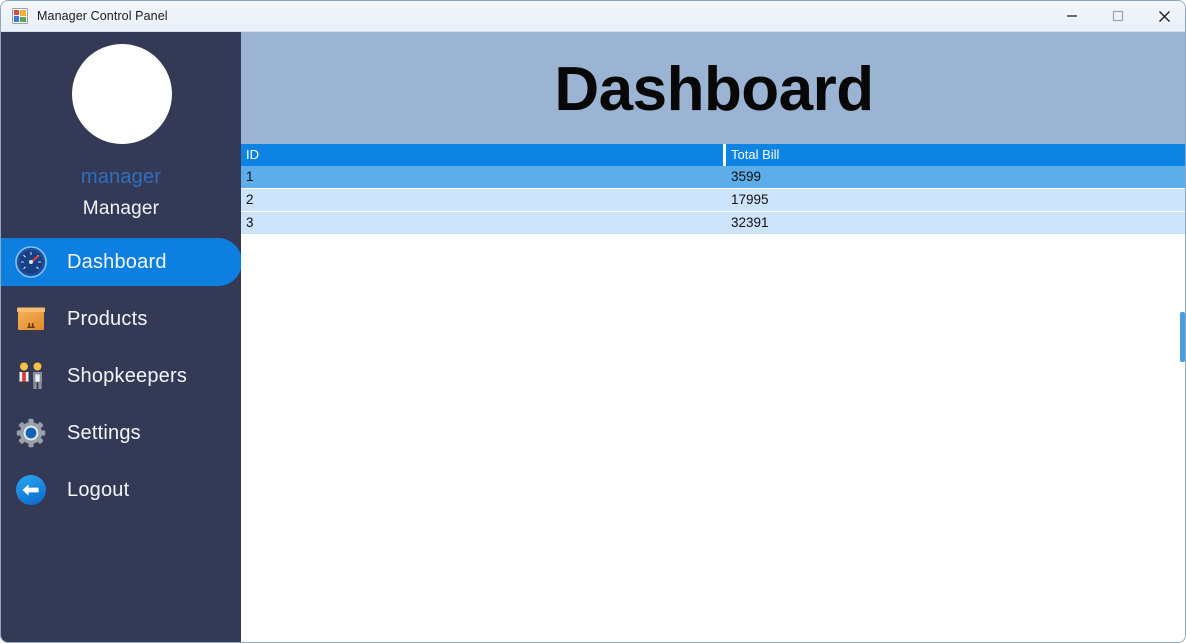  I want to click on vertical-scrollbar, so click(1182, 337).